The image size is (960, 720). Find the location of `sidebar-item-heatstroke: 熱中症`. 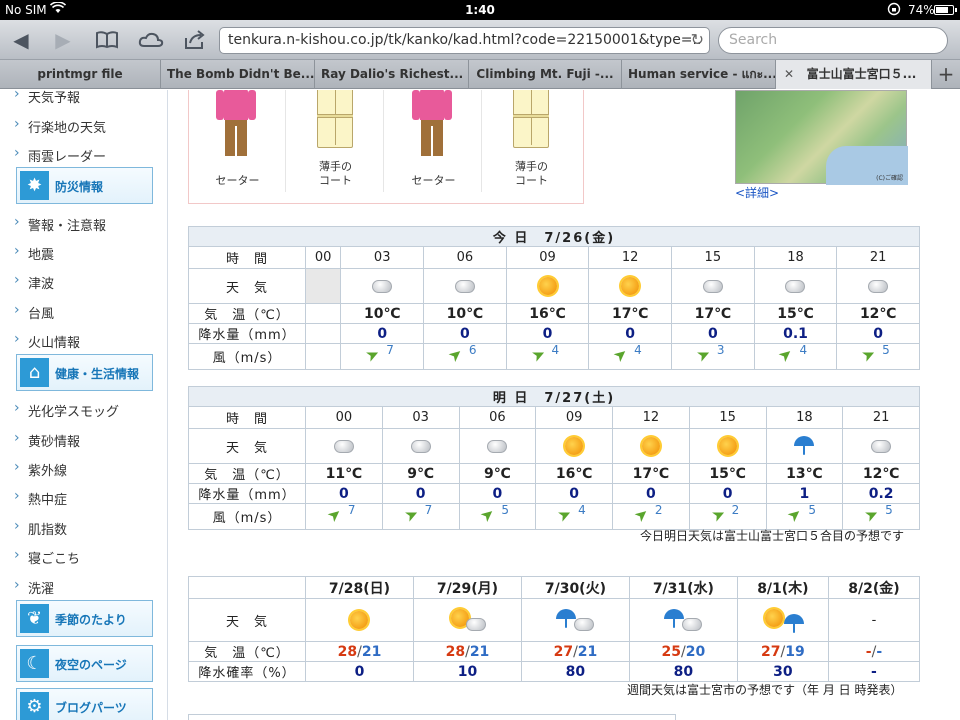

sidebar-item-heatstroke: 熱中症 is located at coordinates (40, 498).